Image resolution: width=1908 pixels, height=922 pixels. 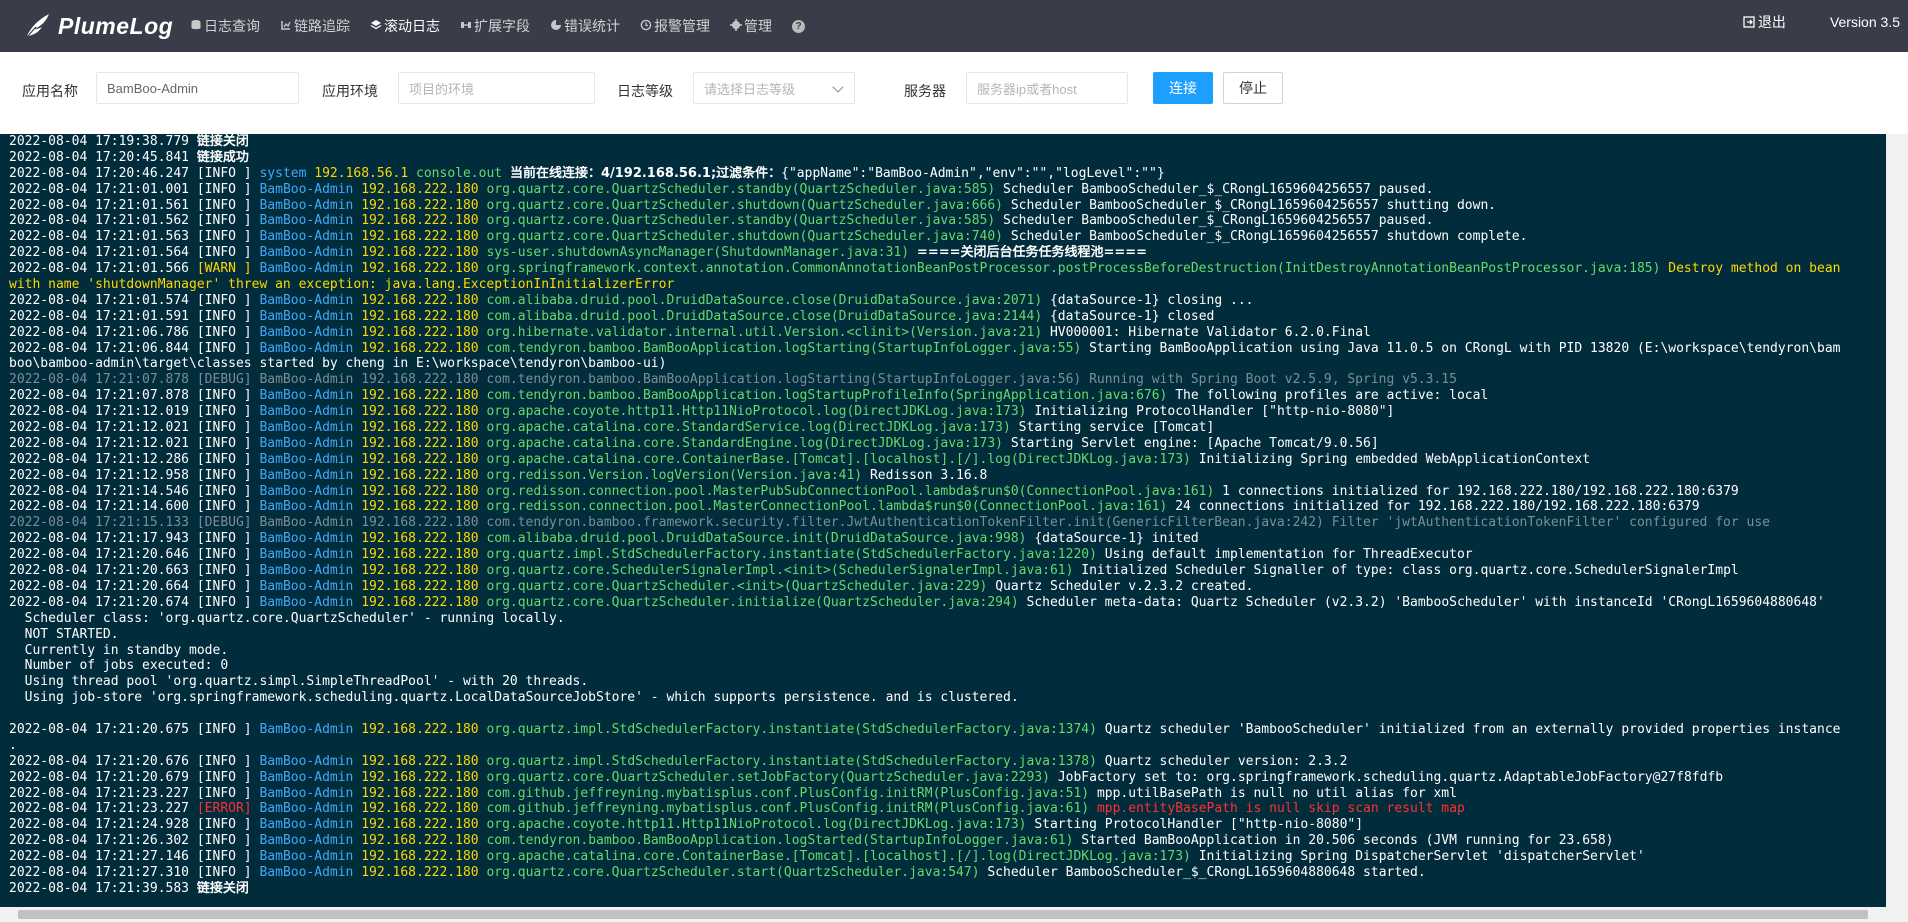 I want to click on level-label: 日志等级, so click(x=645, y=91).